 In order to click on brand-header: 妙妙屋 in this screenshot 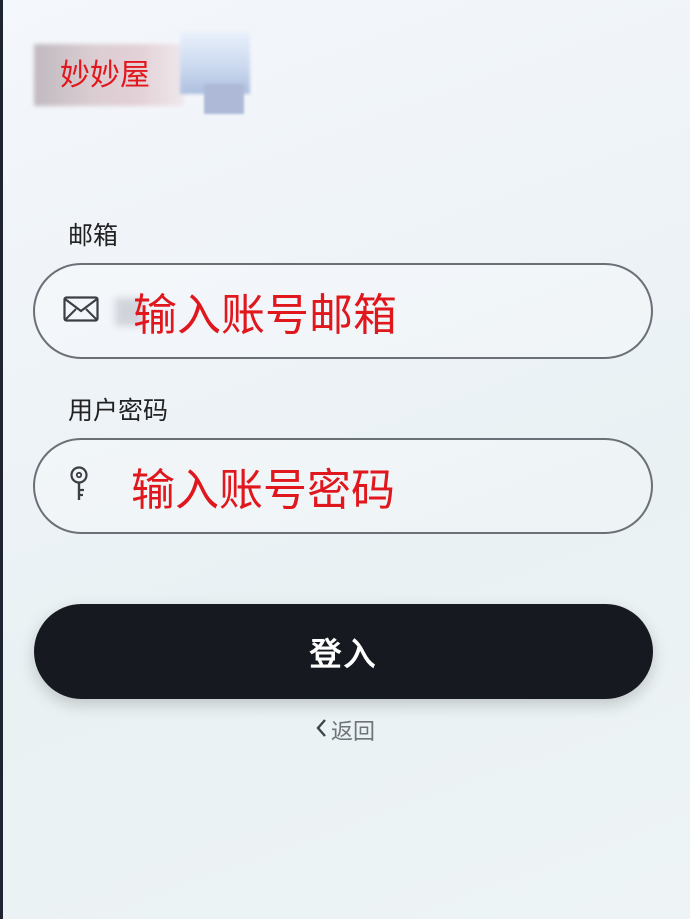, I will do `click(145, 71)`.